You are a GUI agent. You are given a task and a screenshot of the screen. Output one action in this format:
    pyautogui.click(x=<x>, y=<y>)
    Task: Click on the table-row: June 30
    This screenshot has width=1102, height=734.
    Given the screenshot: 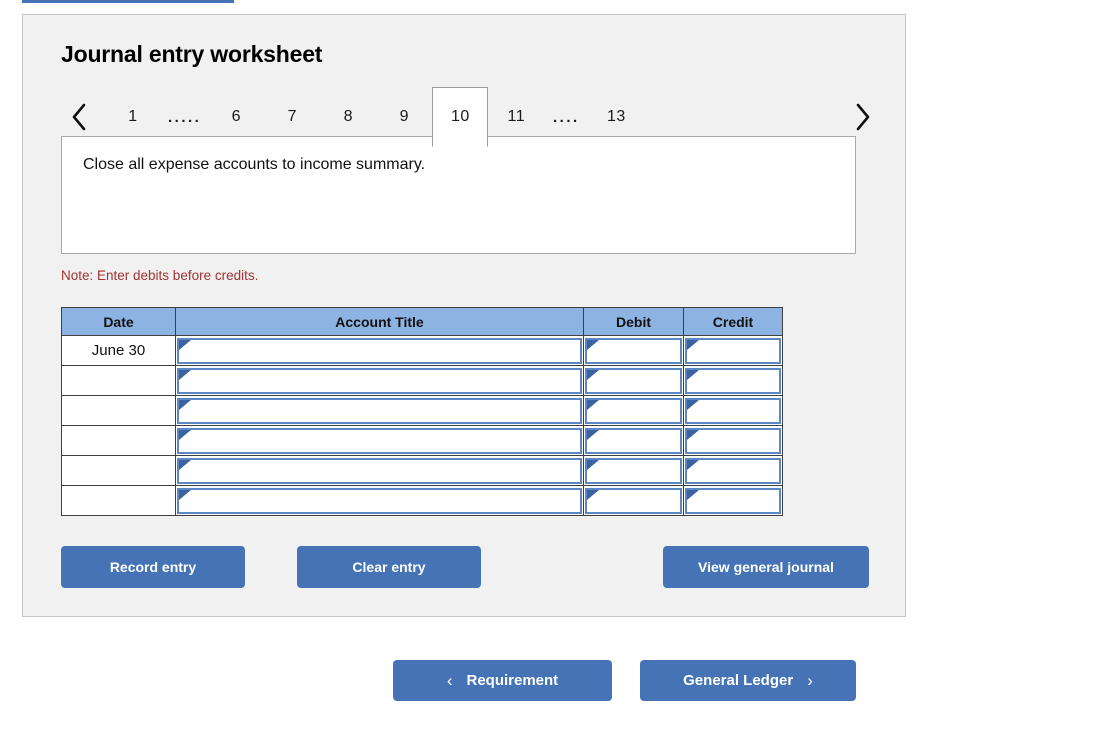 What is the action you would take?
    pyautogui.click(x=422, y=350)
    